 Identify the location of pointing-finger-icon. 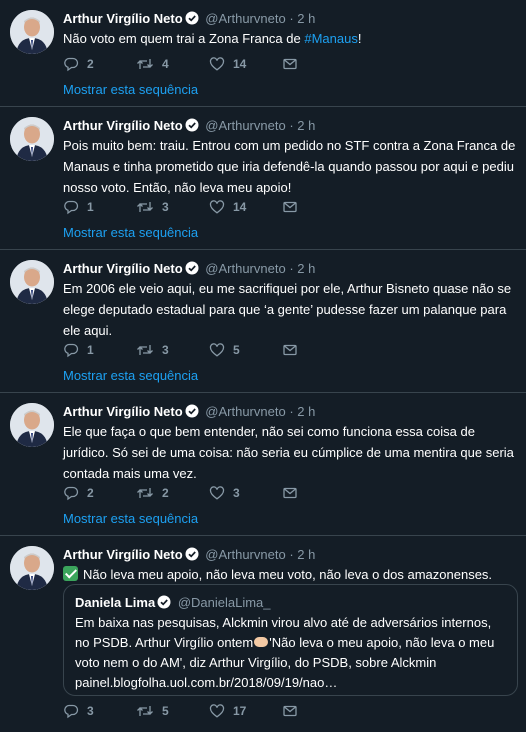
(261, 642).